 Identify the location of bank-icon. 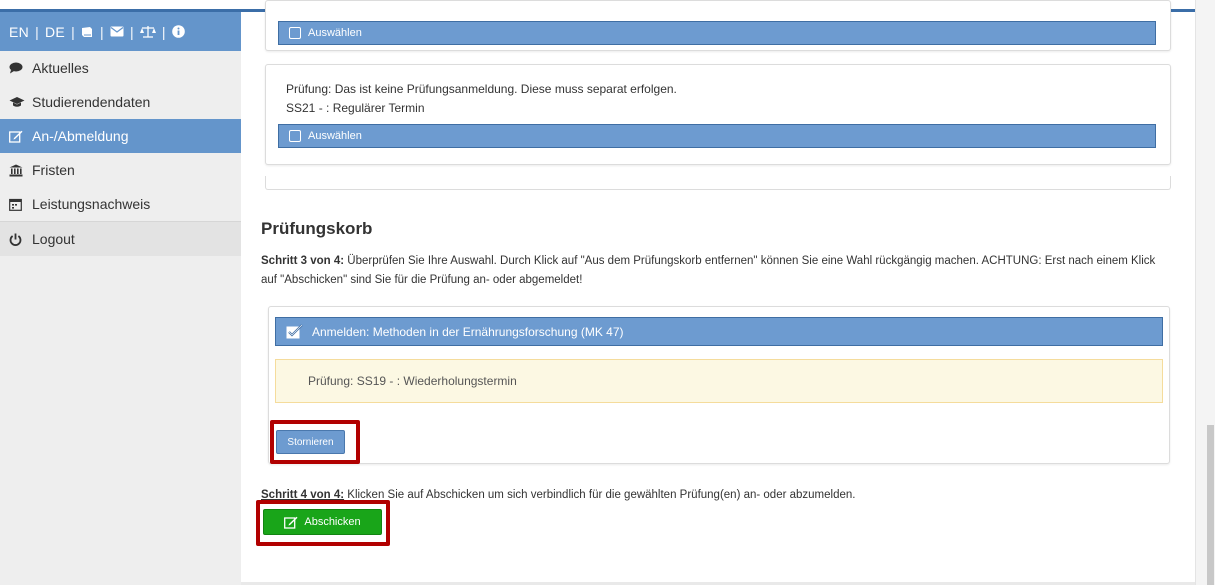
(18, 170).